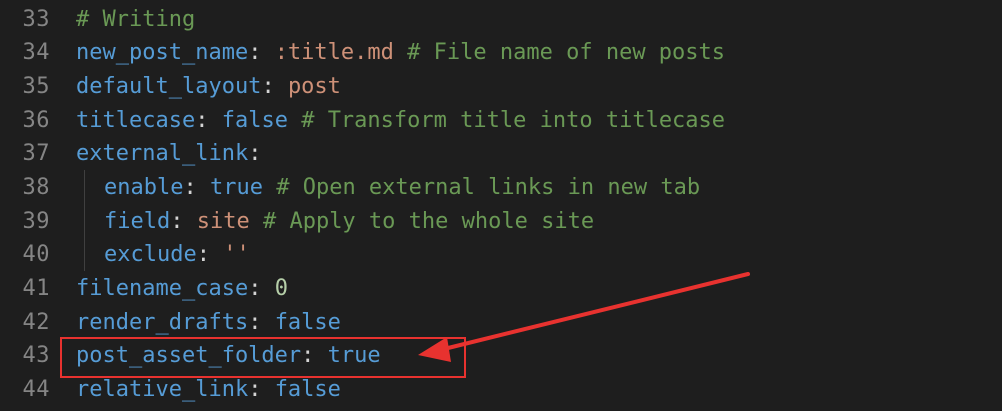 This screenshot has width=1002, height=411. I want to click on annotation-arrow-icon, so click(584, 317).